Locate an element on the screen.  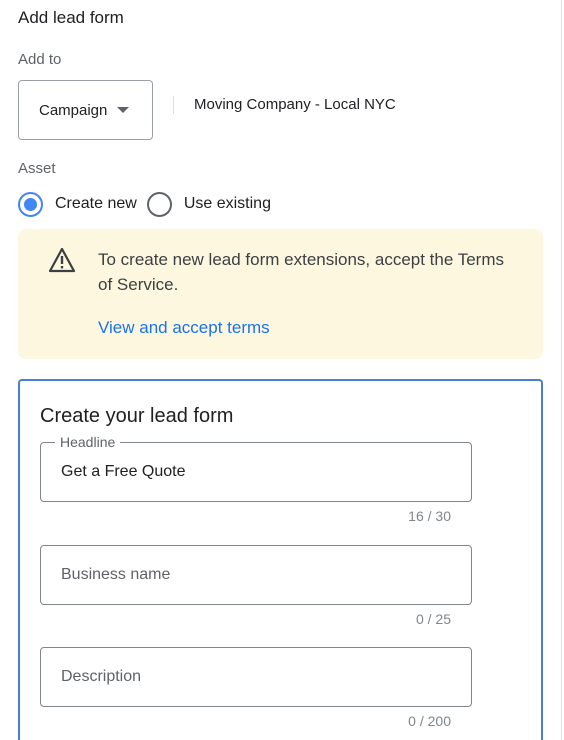
description-placeholder: Description is located at coordinates (101, 676).